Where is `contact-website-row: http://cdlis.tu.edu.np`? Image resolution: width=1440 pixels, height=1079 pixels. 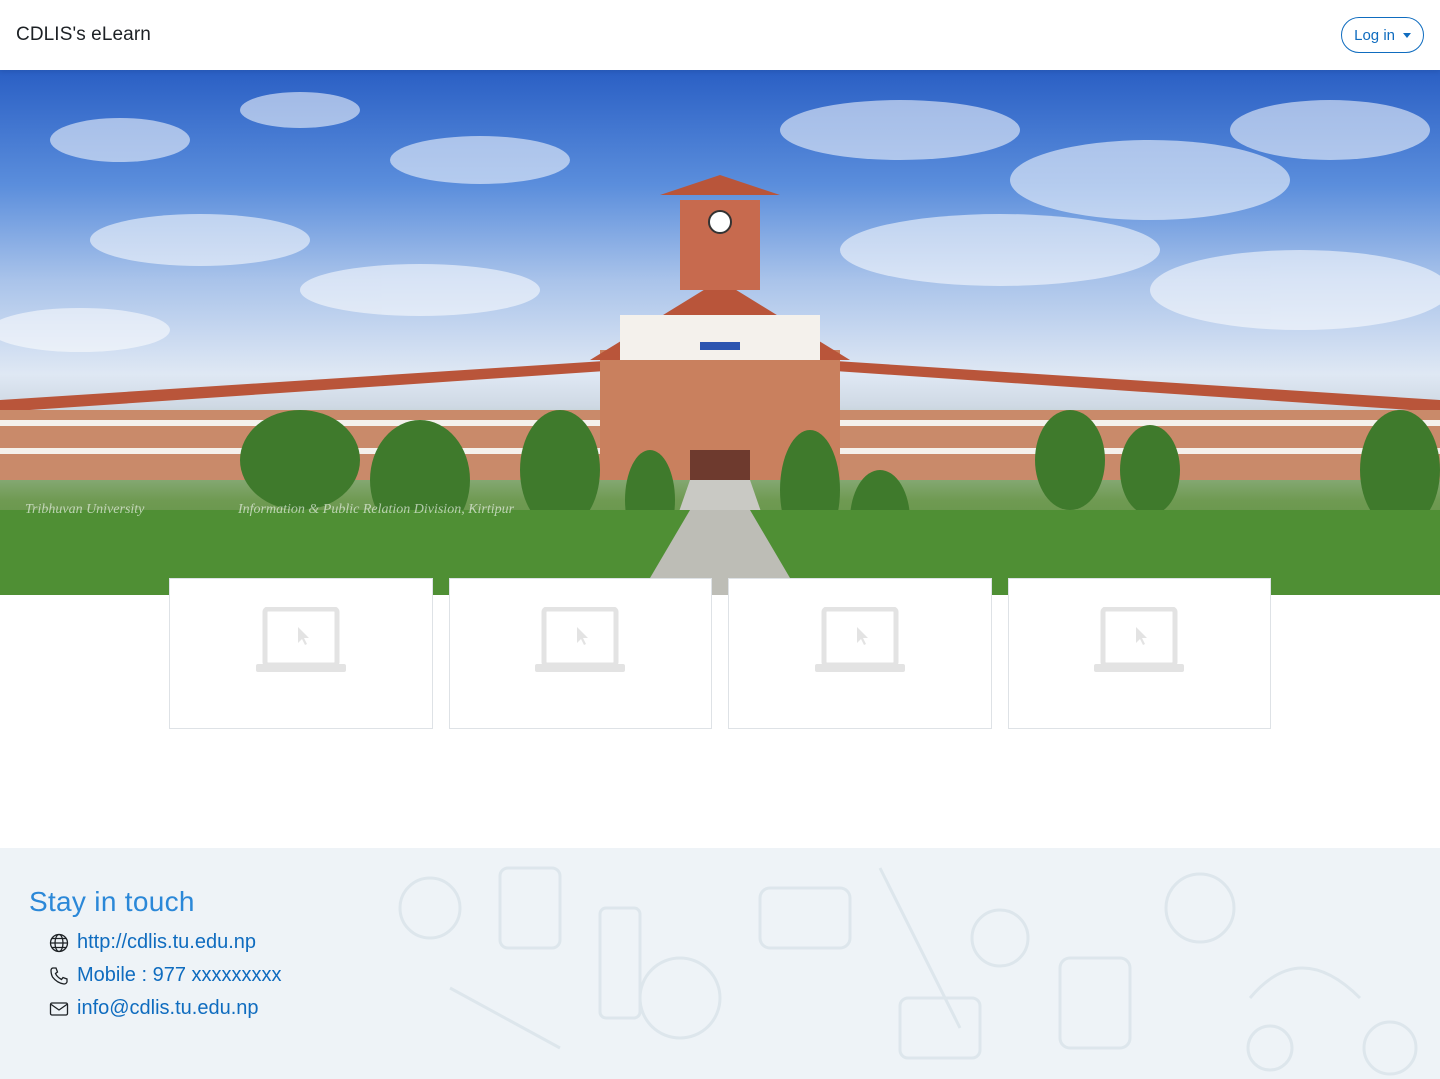 contact-website-row: http://cdlis.tu.edu.np is located at coordinates (155, 942).